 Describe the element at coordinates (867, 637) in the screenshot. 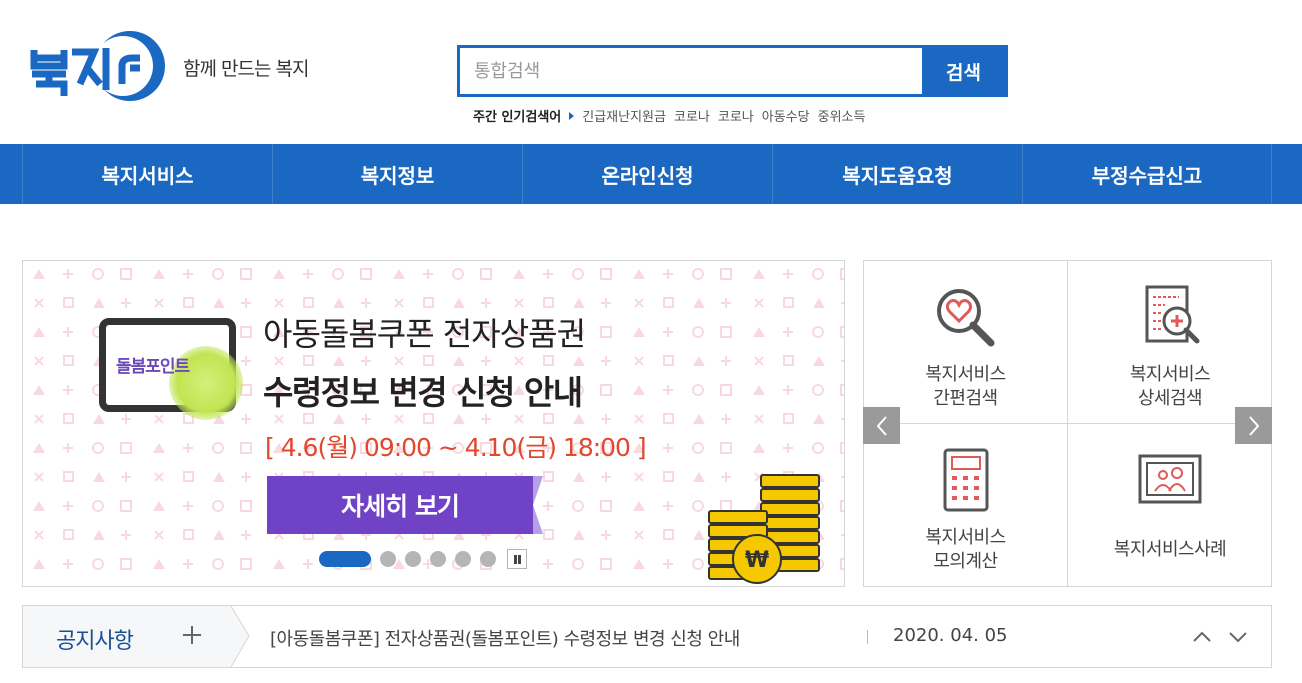

I see `divider` at that location.